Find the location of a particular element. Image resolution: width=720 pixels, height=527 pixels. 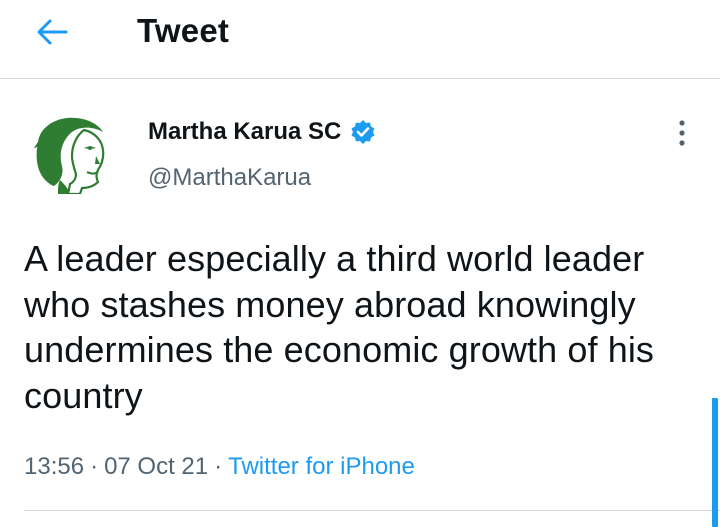

more-vertical-icon is located at coordinates (682, 133).